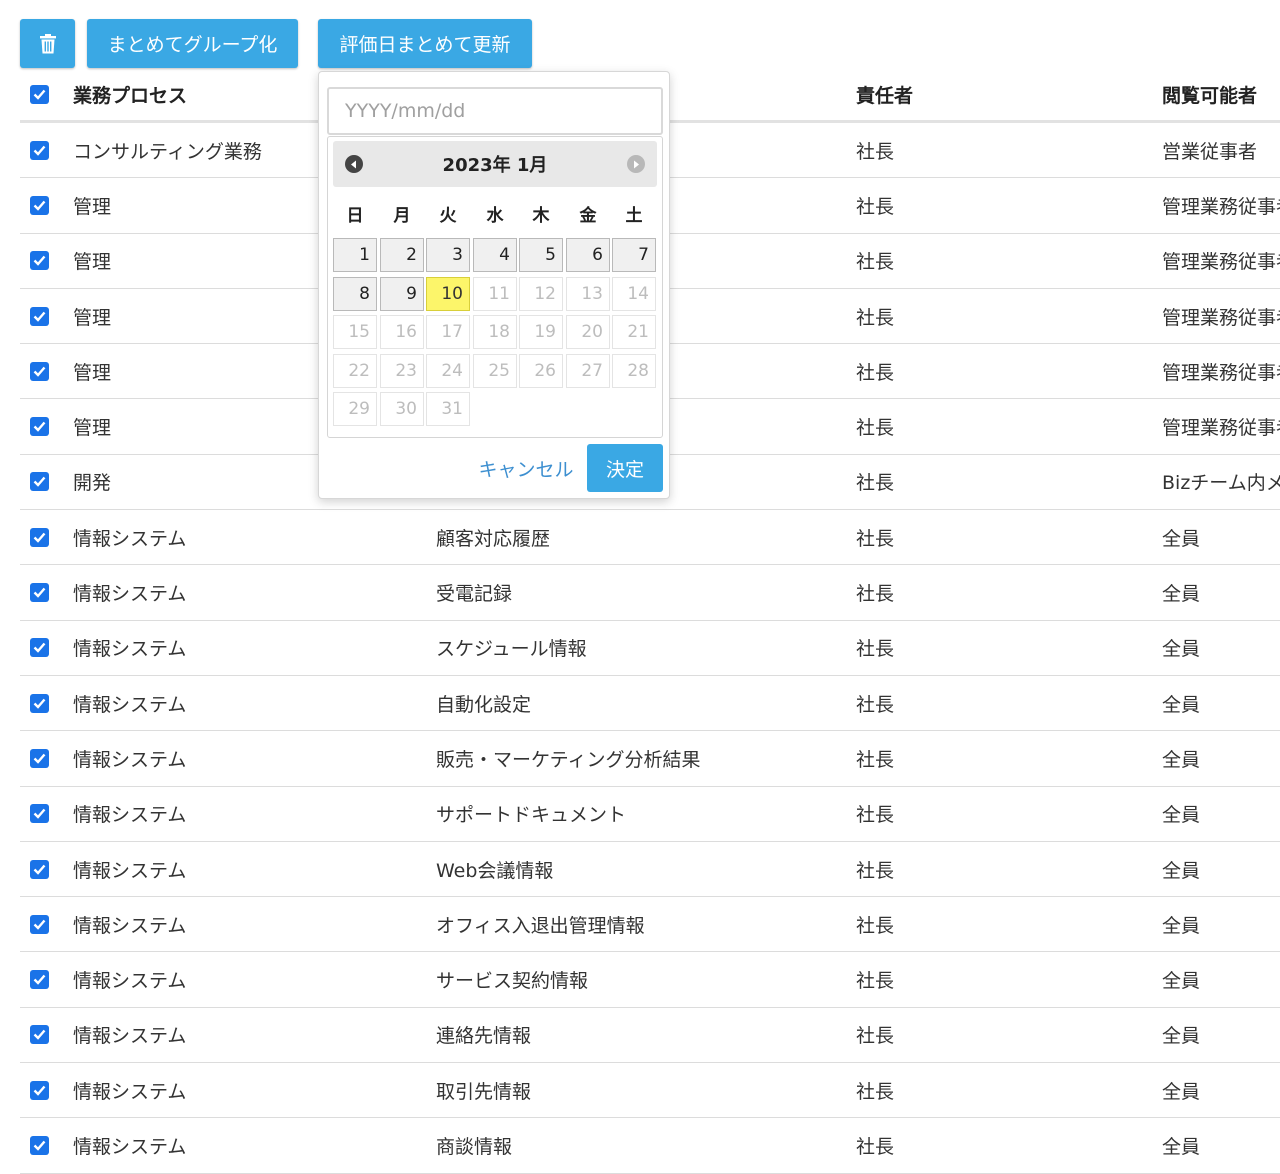 The image size is (1280, 1174). I want to click on calendar-day: 7, so click(634, 255).